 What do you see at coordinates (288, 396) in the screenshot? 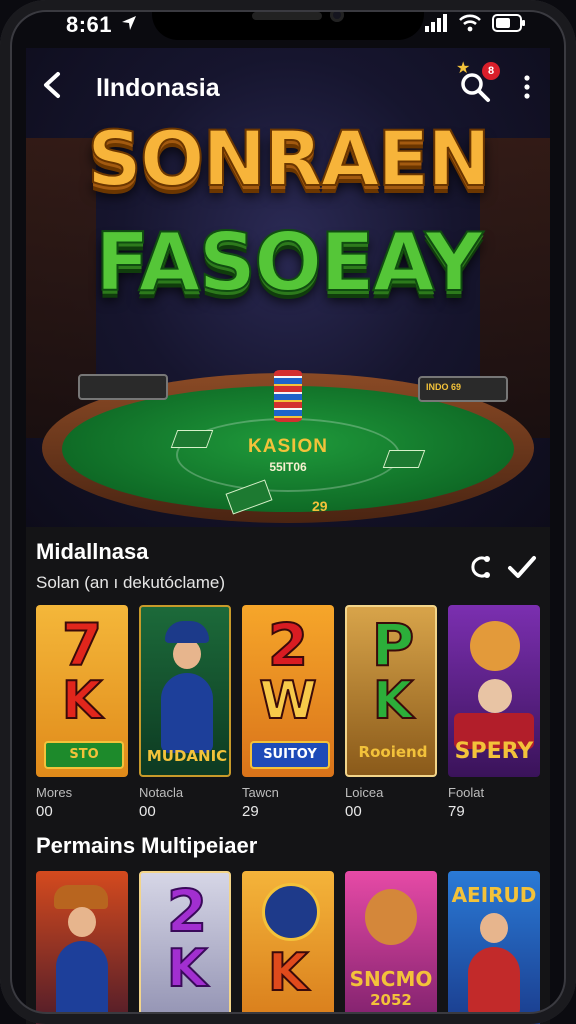
I see `chip-stack` at bounding box center [288, 396].